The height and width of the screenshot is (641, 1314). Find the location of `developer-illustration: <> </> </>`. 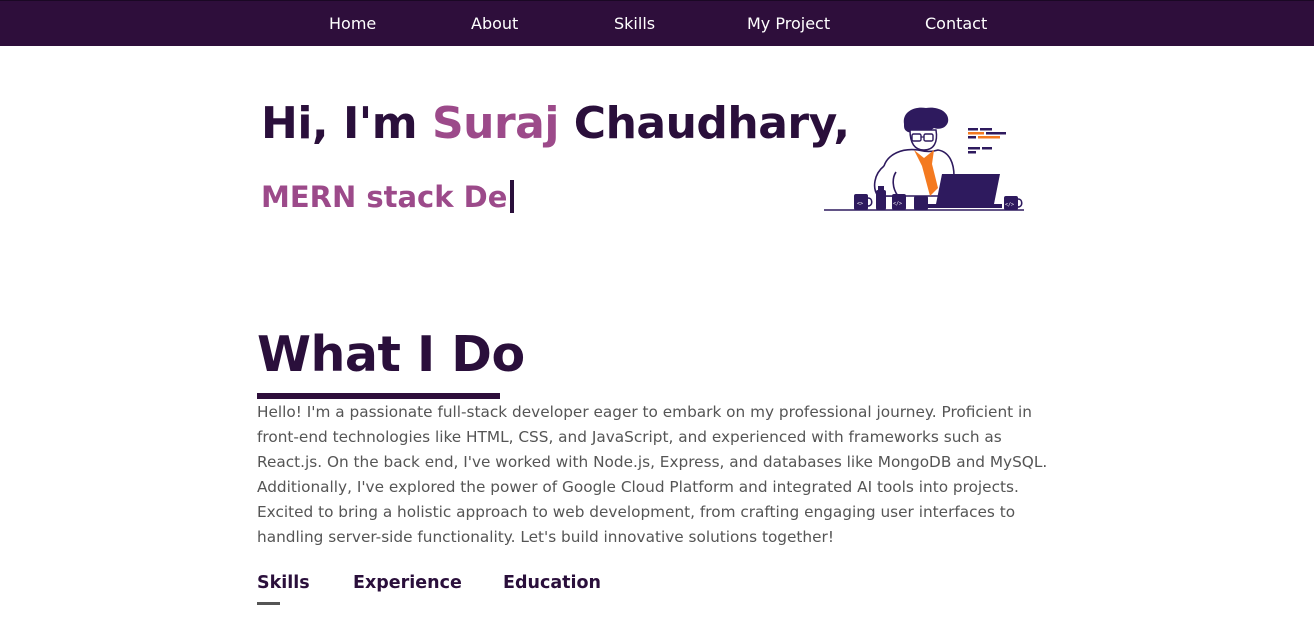

developer-illustration: <> </> </> is located at coordinates (924, 159).